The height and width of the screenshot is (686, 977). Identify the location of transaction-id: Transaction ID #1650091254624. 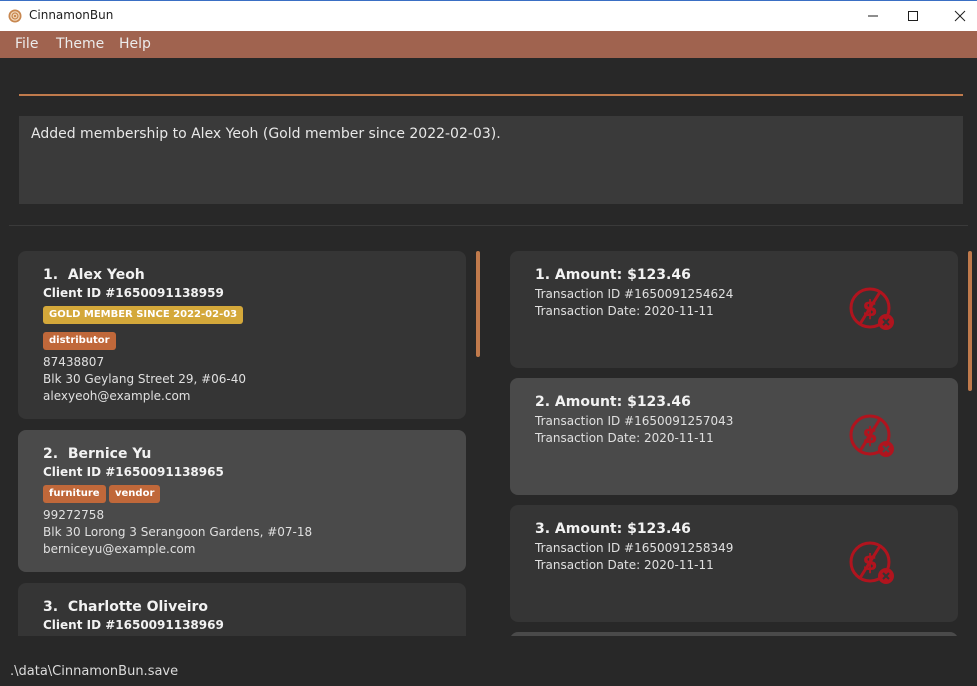
(634, 294).